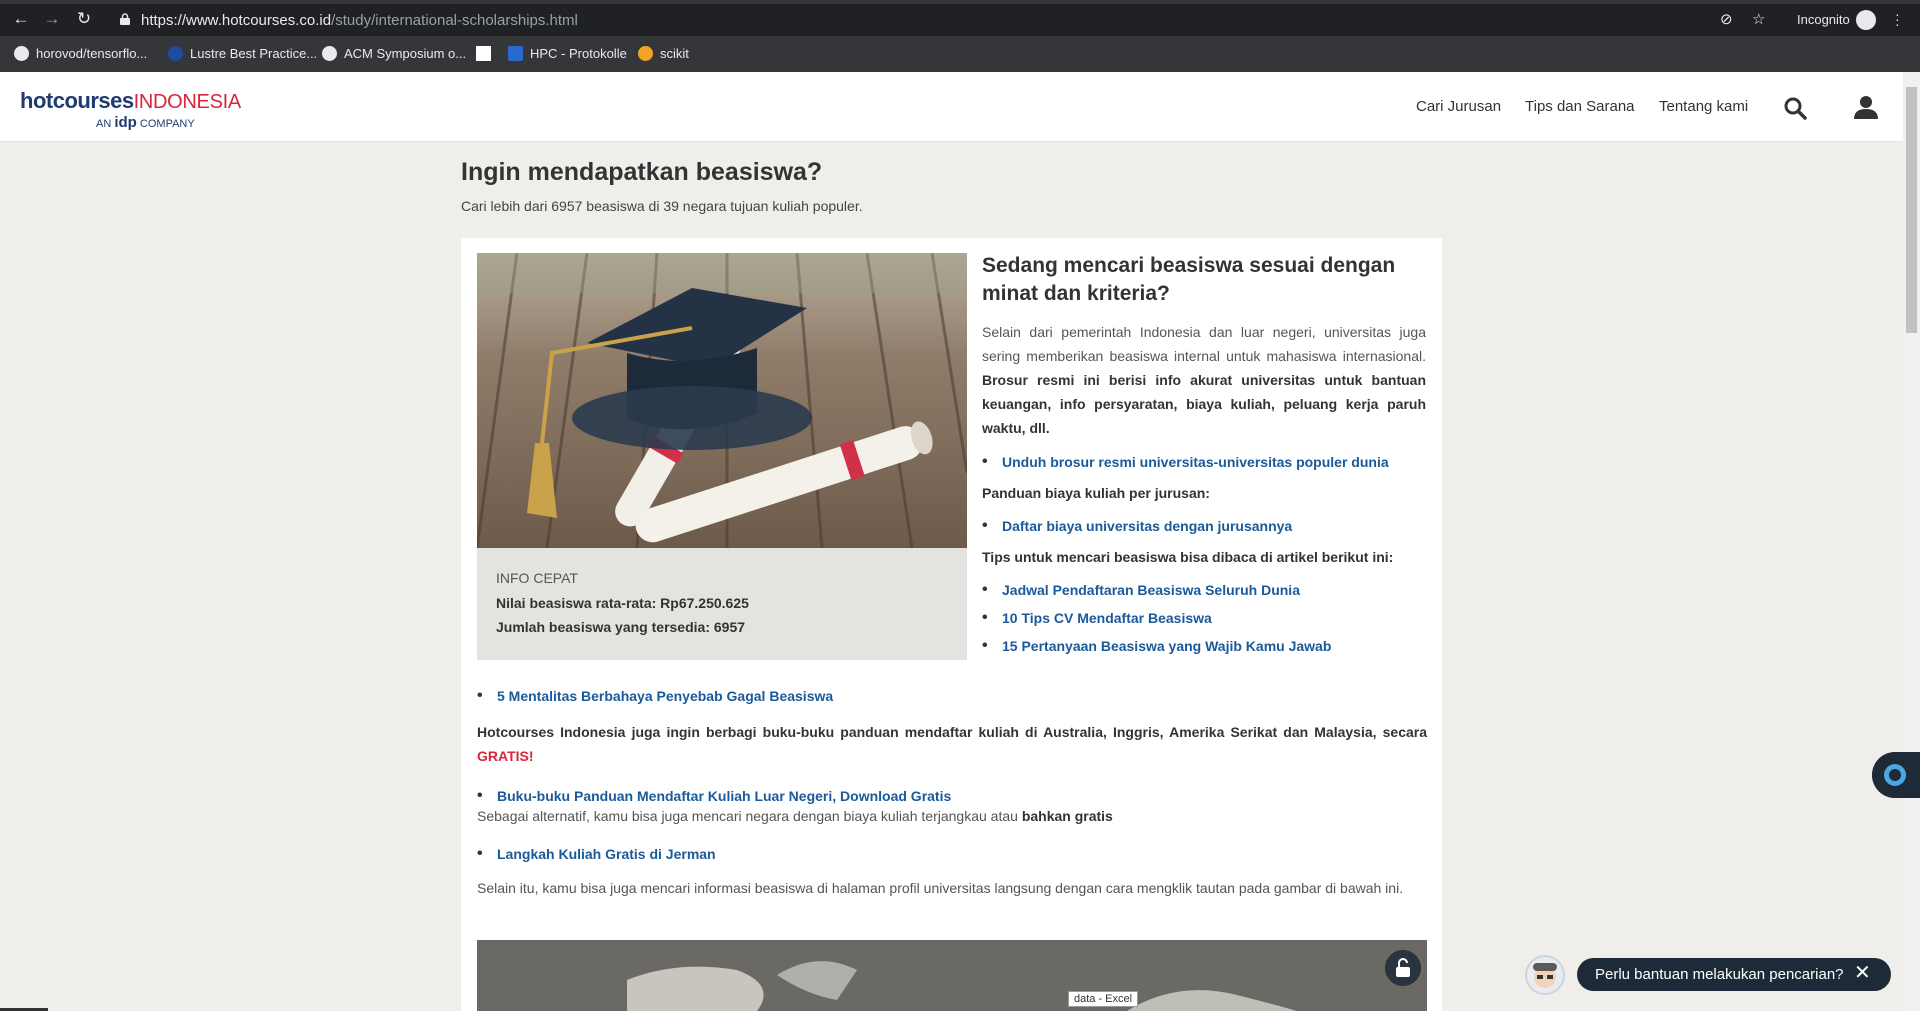 The image size is (1920, 1011). I want to click on incognito-avatar-icon, so click(1866, 20).